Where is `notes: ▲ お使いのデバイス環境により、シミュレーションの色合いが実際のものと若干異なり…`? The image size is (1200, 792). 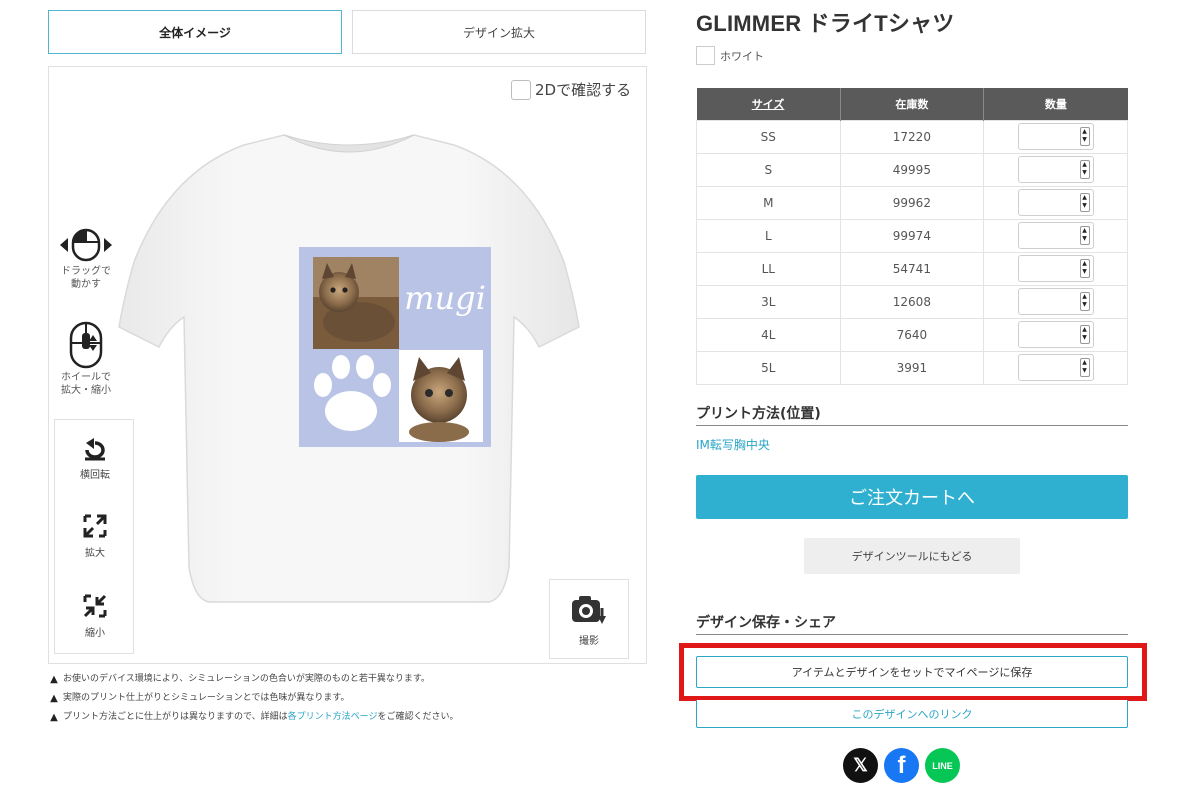 notes: ▲ お使いのデバイス環境により、シミュレーションの色合いが実際のものと若干異なり… is located at coordinates (253, 698).